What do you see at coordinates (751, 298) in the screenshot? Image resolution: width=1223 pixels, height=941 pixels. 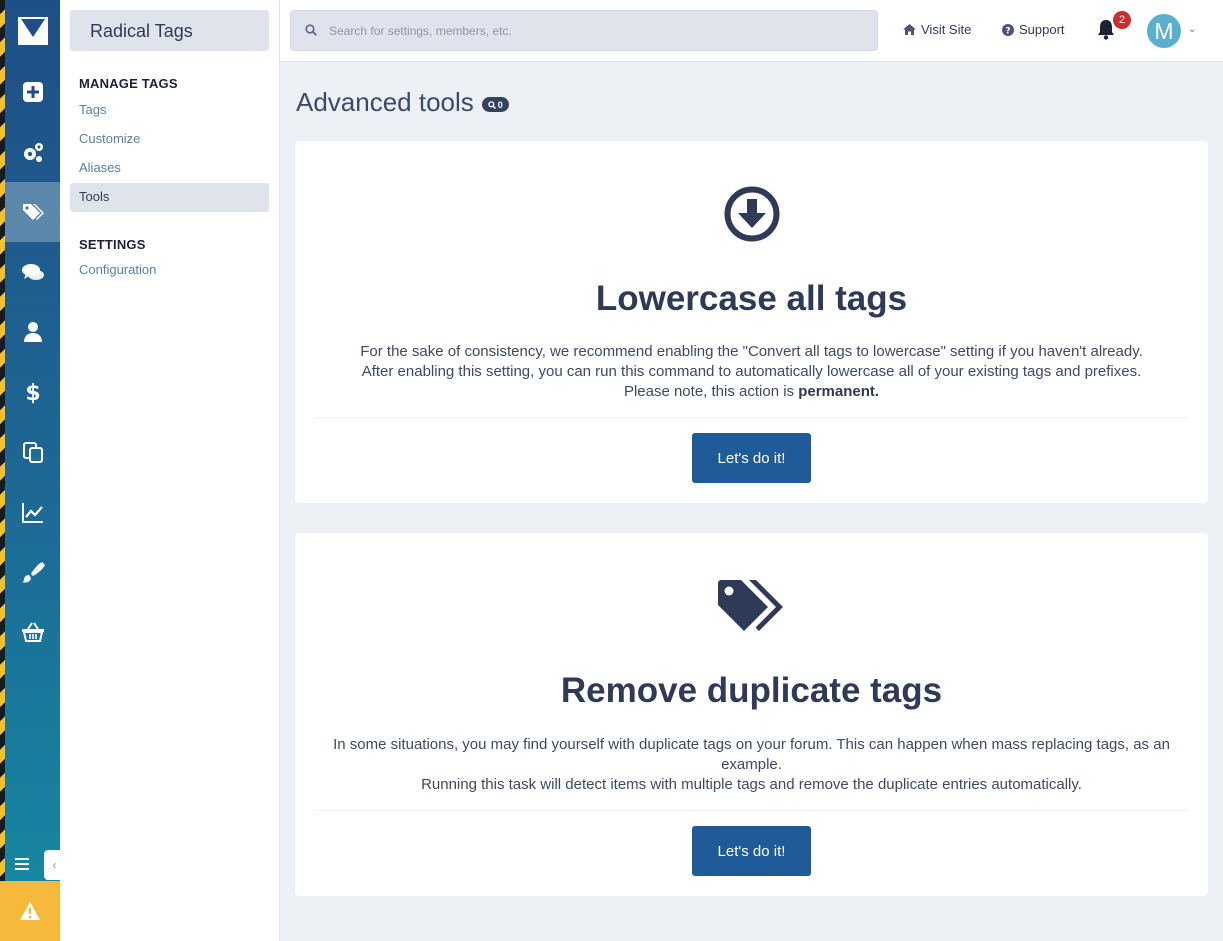 I see `tool-heading: Lowercase all tags` at bounding box center [751, 298].